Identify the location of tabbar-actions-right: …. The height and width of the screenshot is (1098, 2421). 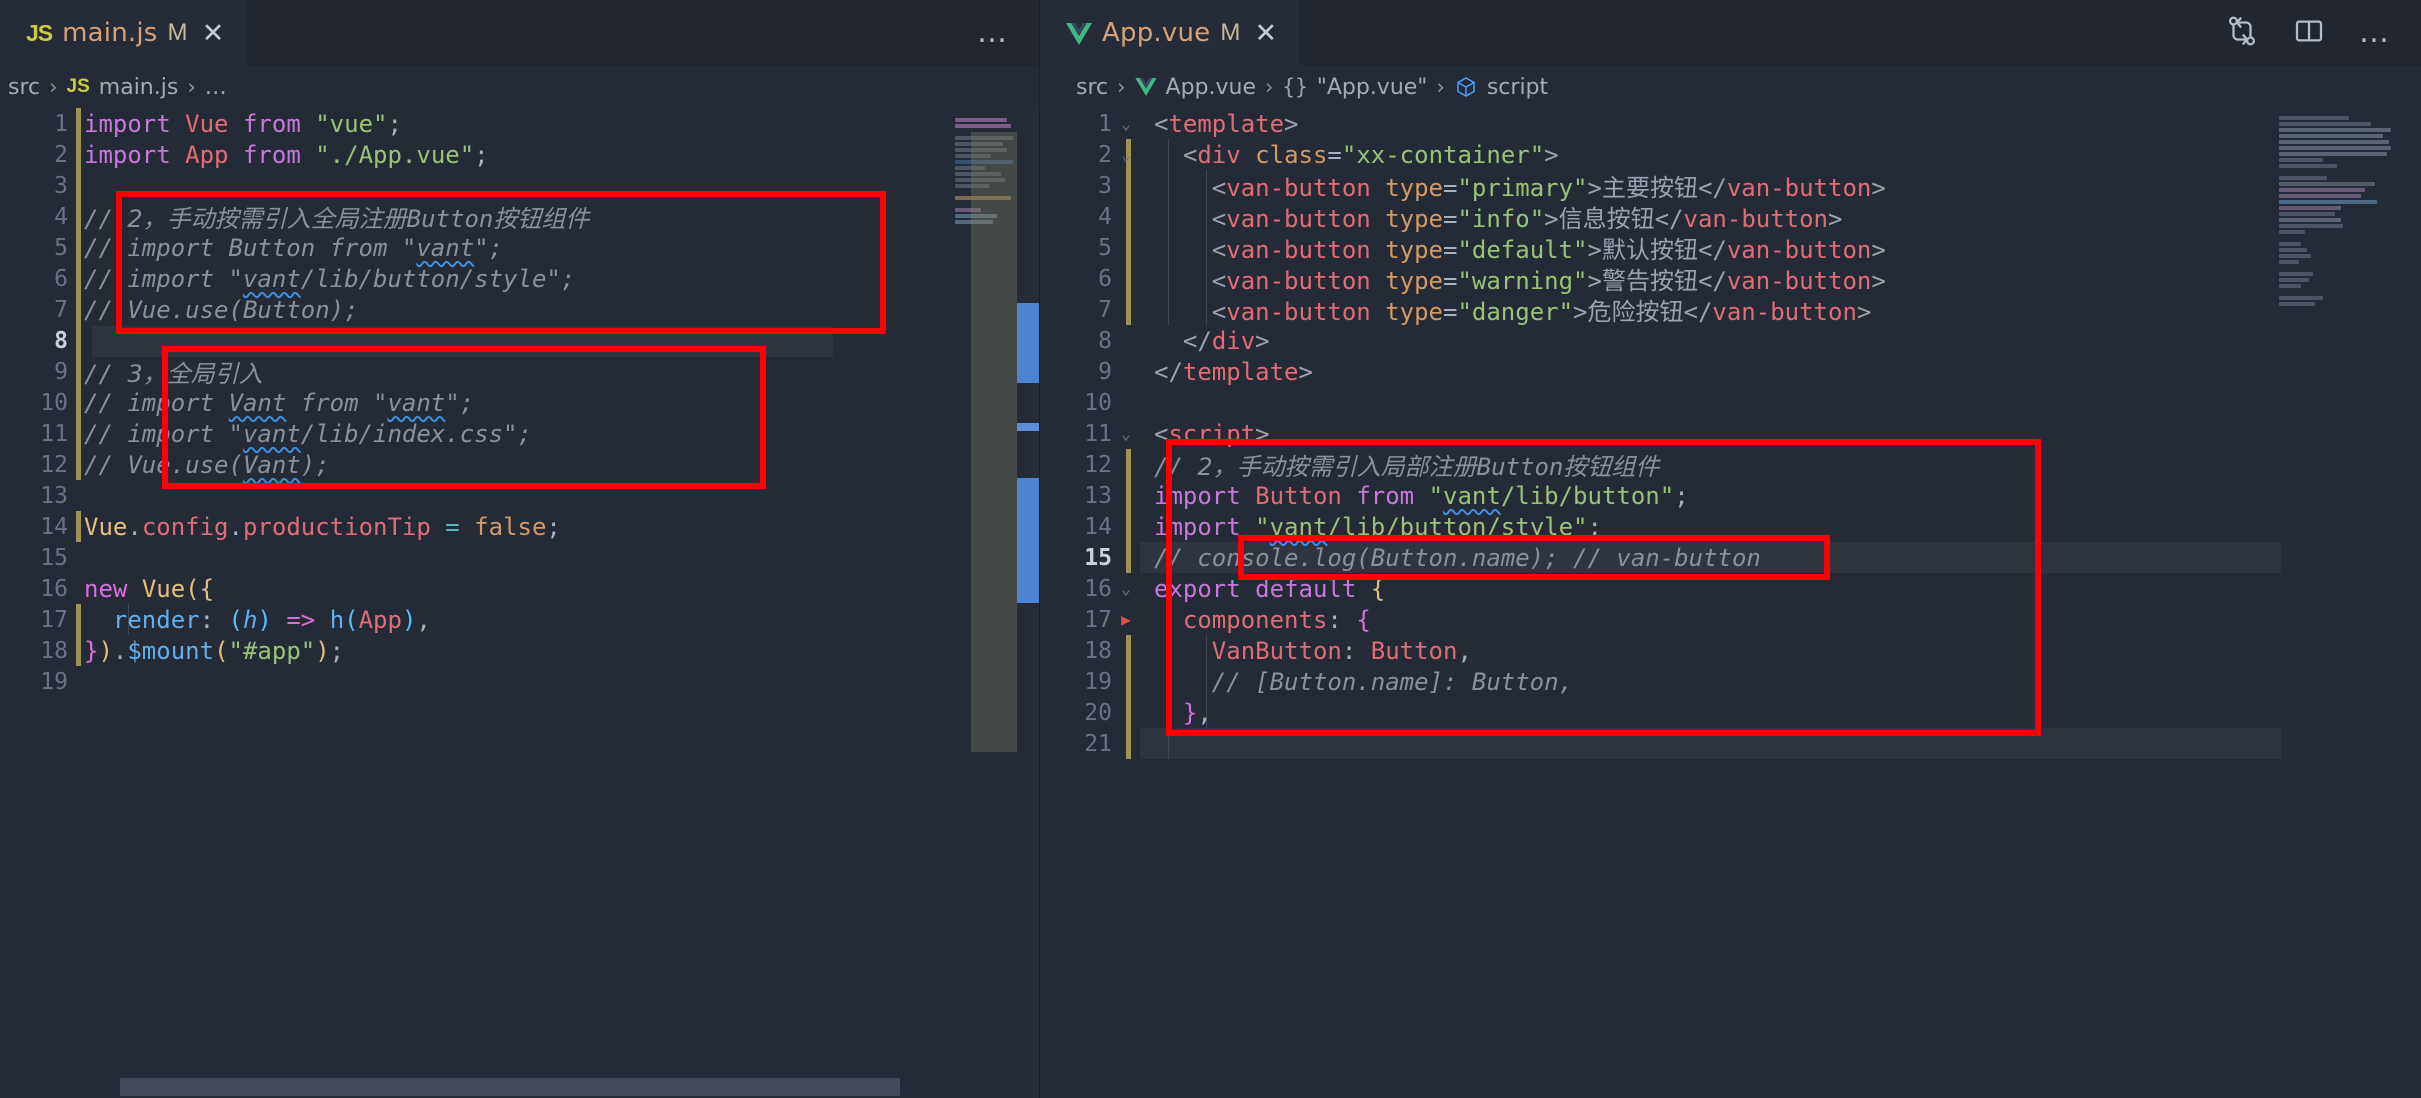
(2323, 33).